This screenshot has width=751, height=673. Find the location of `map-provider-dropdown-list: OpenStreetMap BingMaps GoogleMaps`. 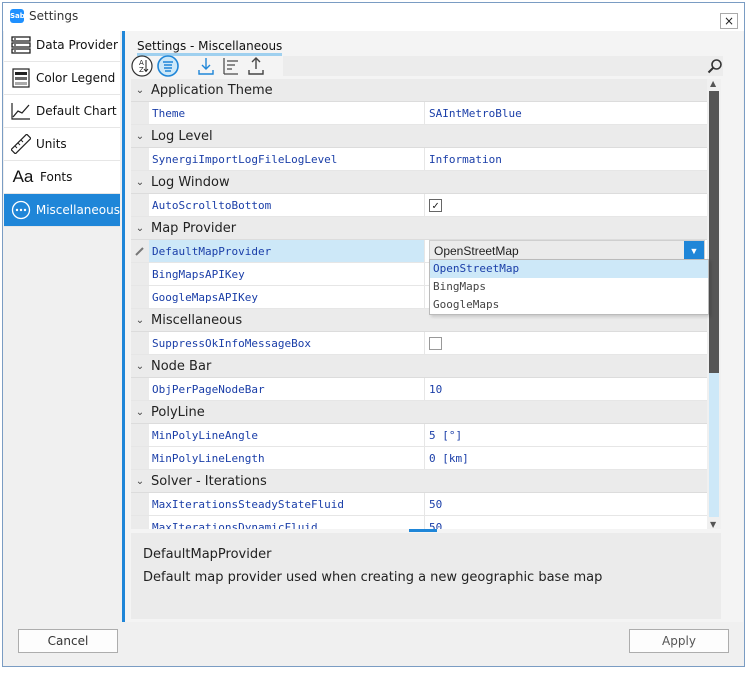

map-provider-dropdown-list: OpenStreetMap BingMaps GoogleMaps is located at coordinates (569, 287).